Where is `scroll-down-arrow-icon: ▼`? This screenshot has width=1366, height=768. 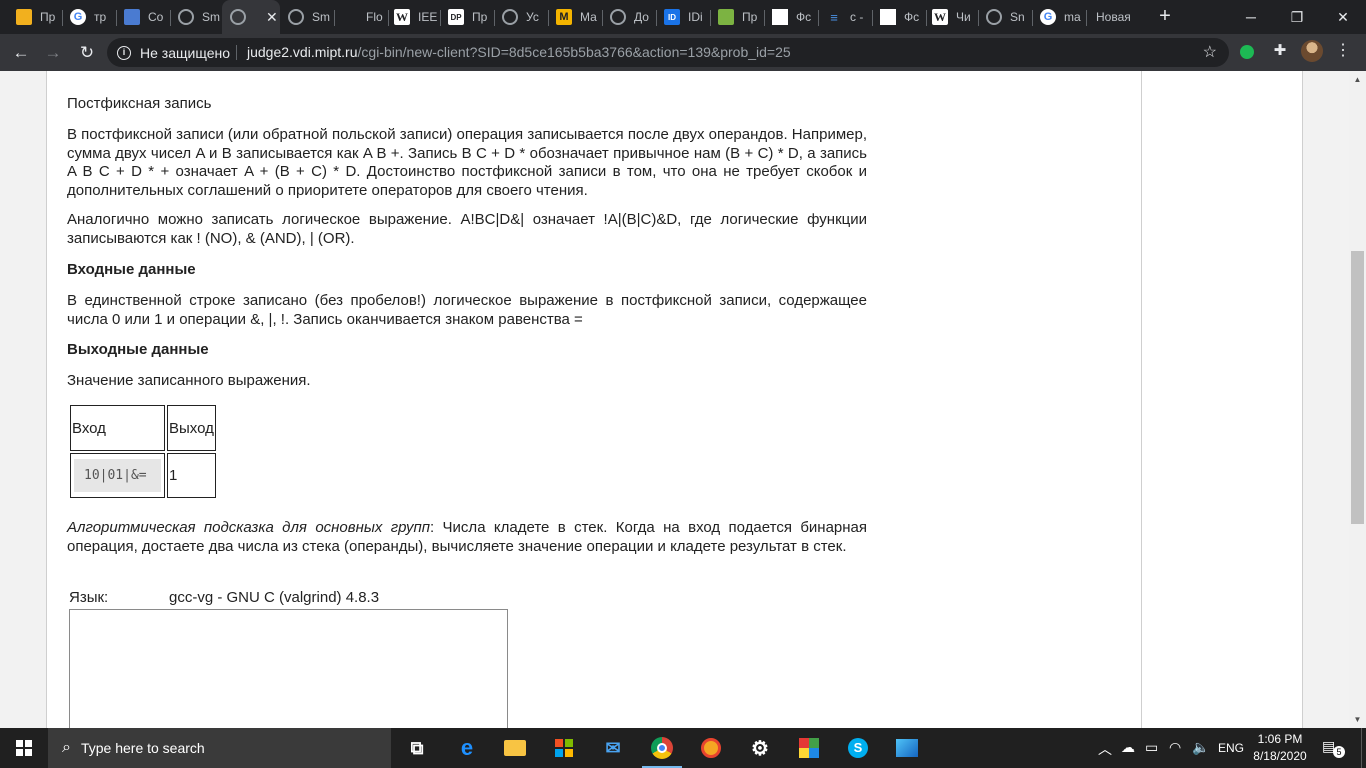
scroll-down-arrow-icon: ▼ is located at coordinates (1357, 719).